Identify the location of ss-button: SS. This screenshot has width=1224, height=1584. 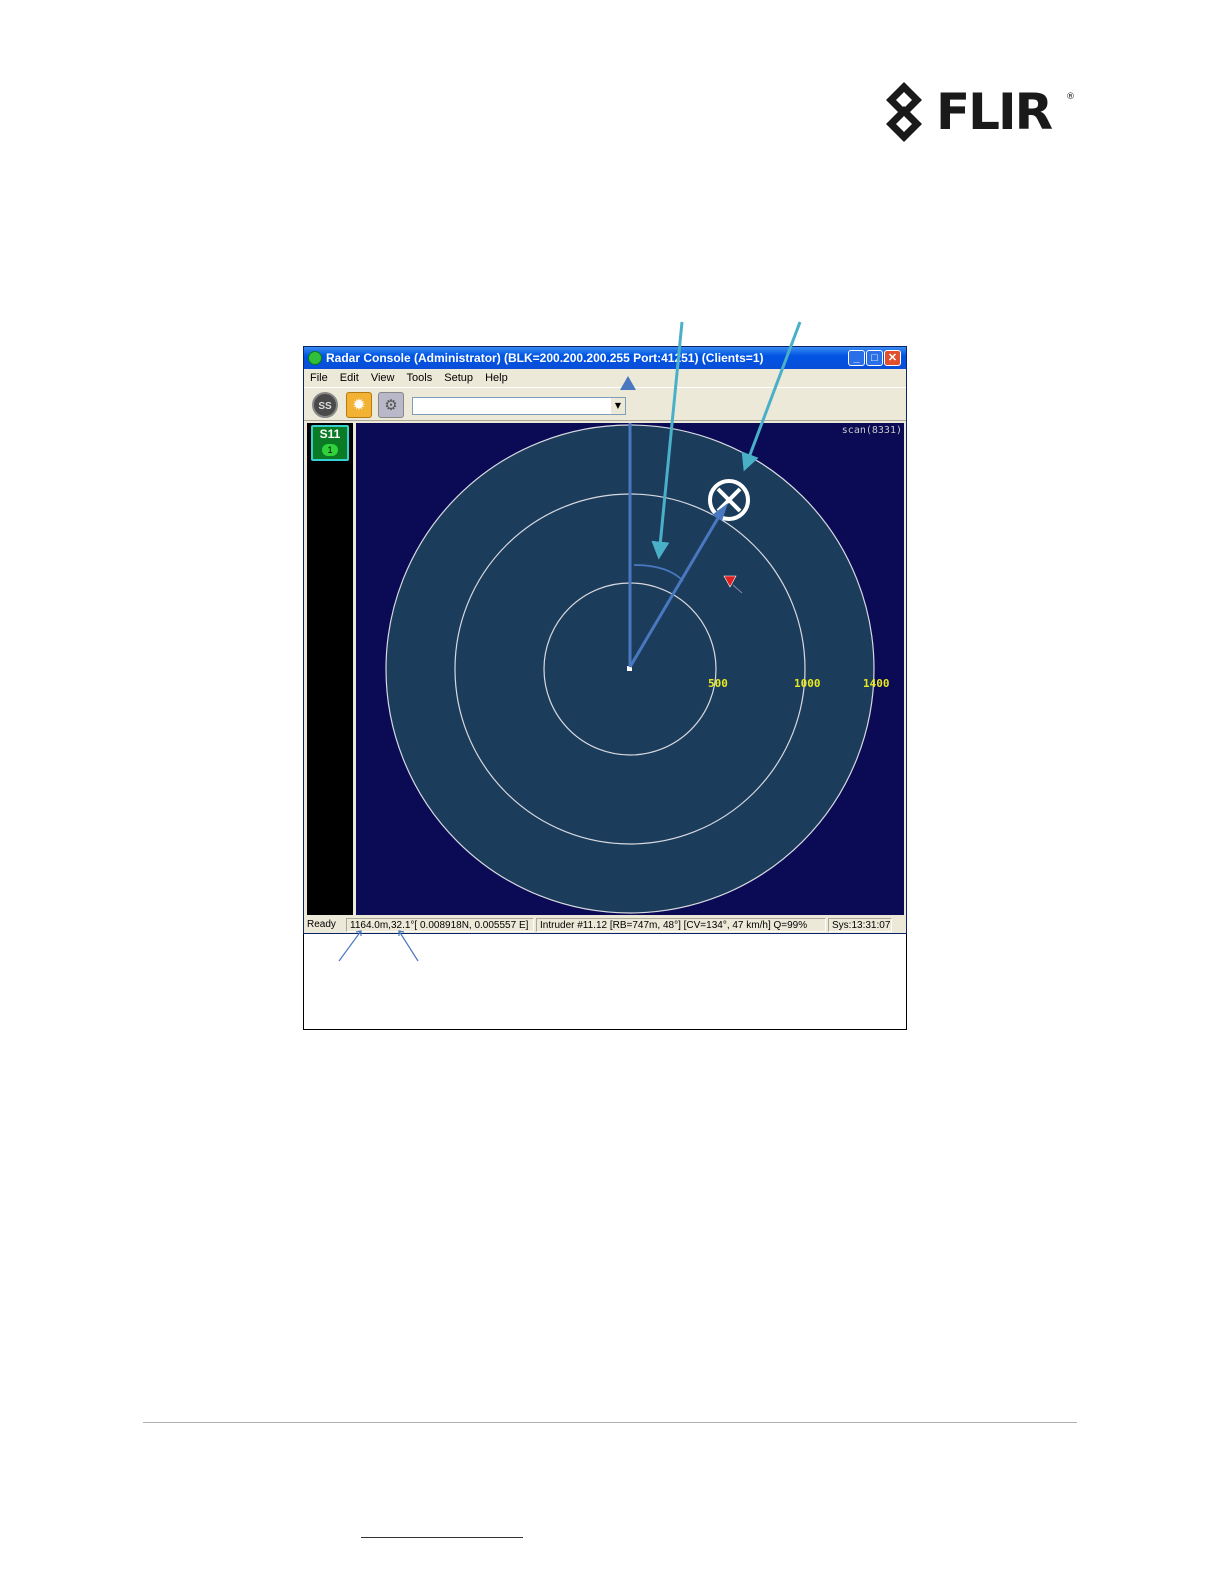
(325, 405).